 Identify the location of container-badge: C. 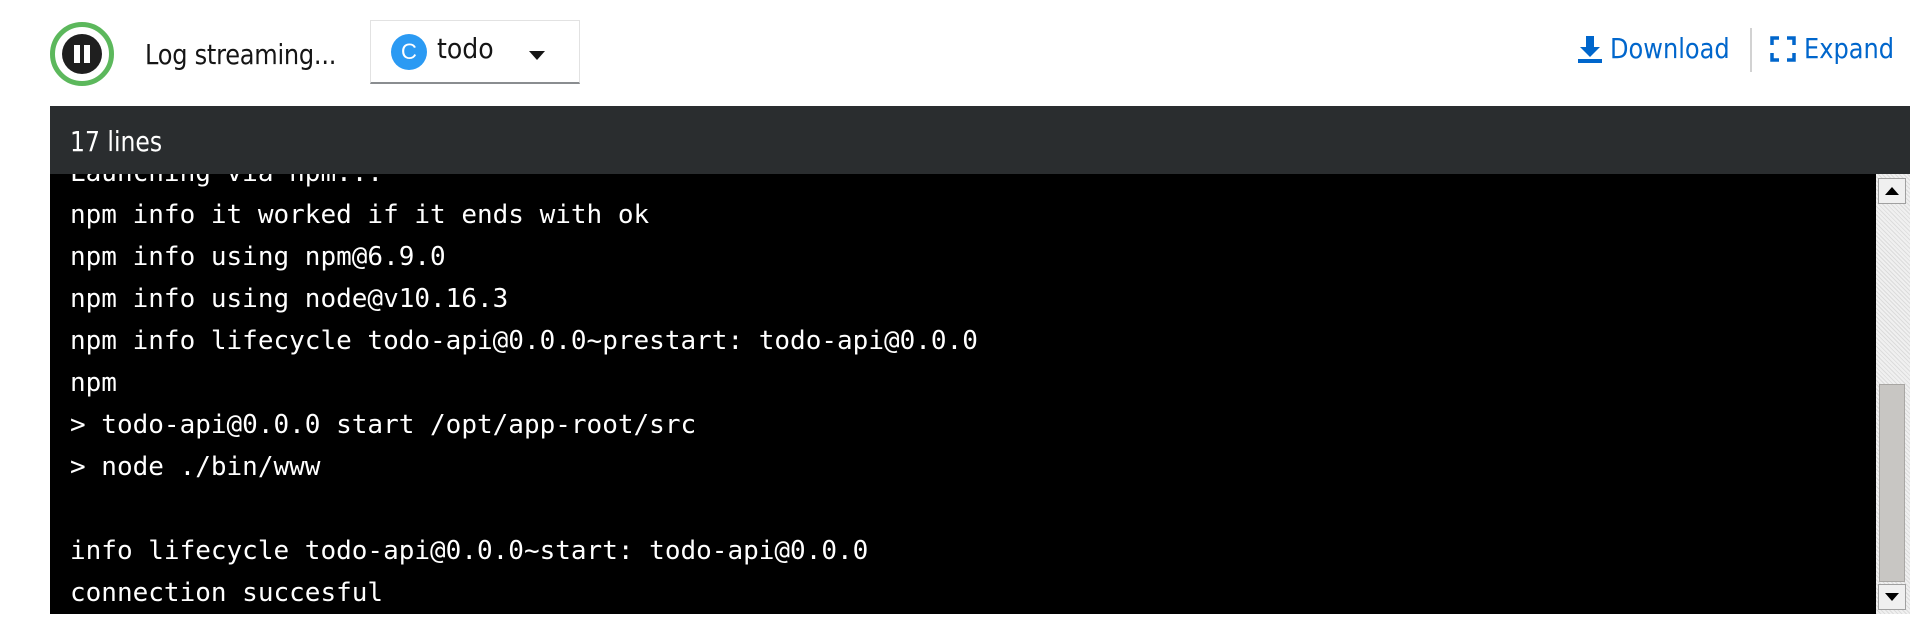
(409, 51).